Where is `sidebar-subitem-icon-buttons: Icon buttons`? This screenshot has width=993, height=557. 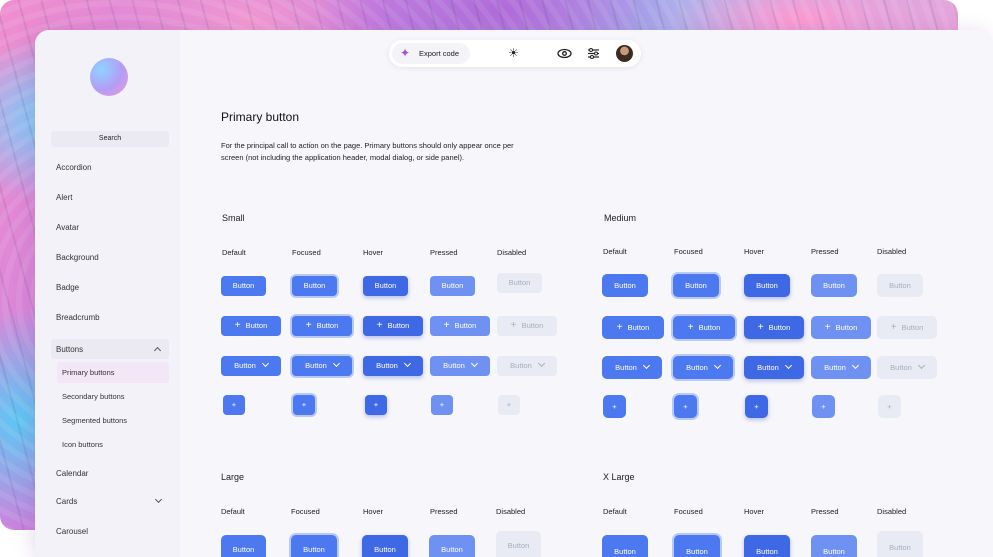 sidebar-subitem-icon-buttons: Icon buttons is located at coordinates (82, 444).